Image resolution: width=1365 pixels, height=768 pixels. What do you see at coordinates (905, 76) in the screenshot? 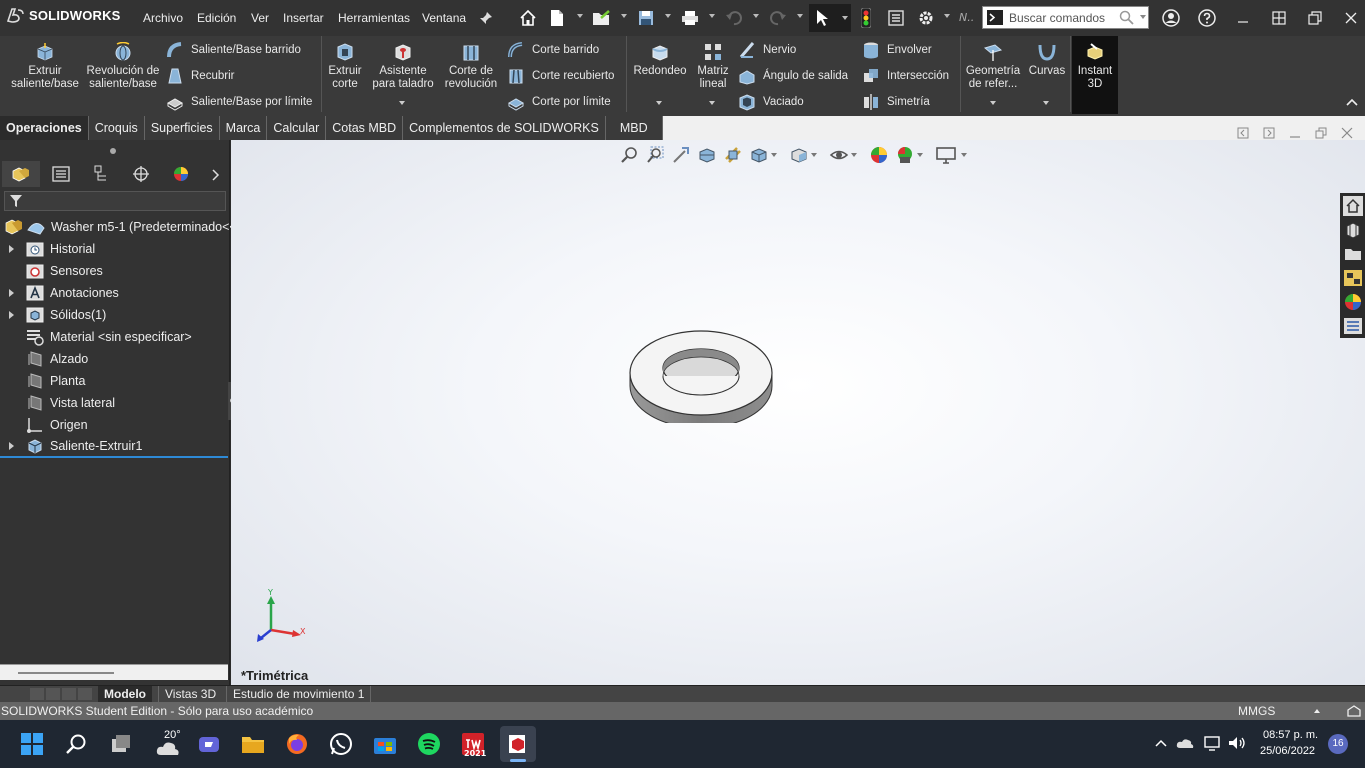
I see `intersect-button: Intersección` at bounding box center [905, 76].